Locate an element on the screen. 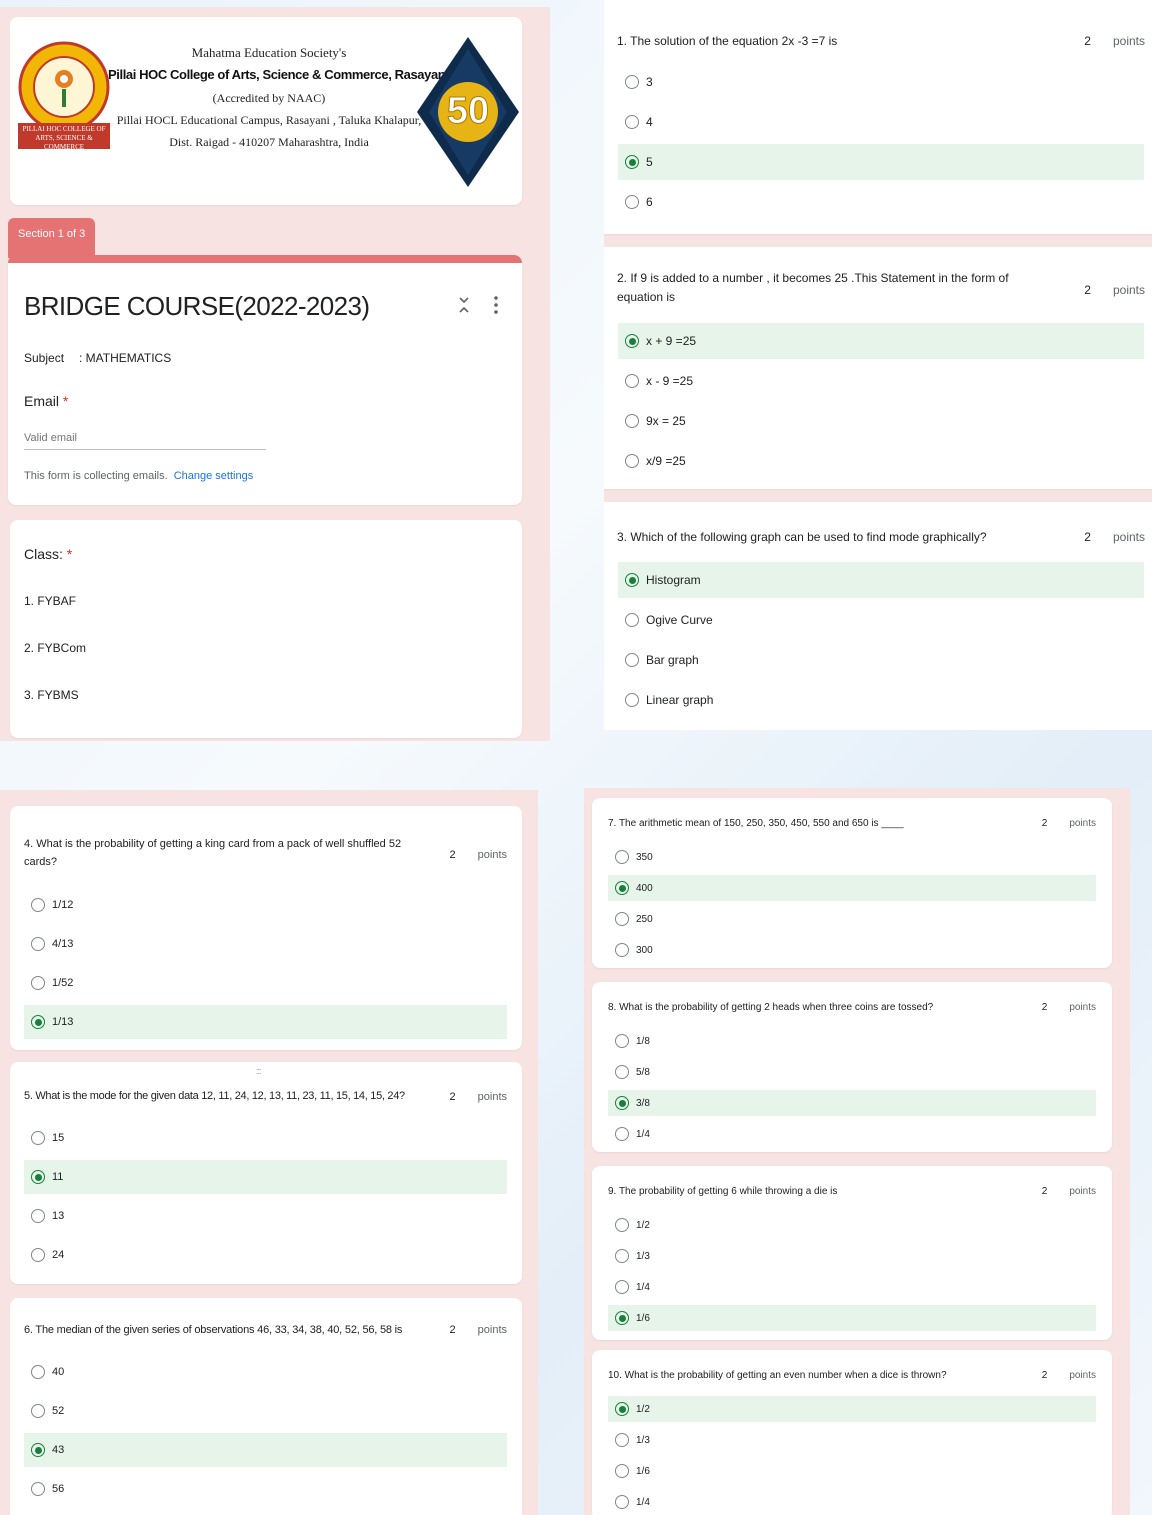  answer-option-label: 6 is located at coordinates (649, 202).